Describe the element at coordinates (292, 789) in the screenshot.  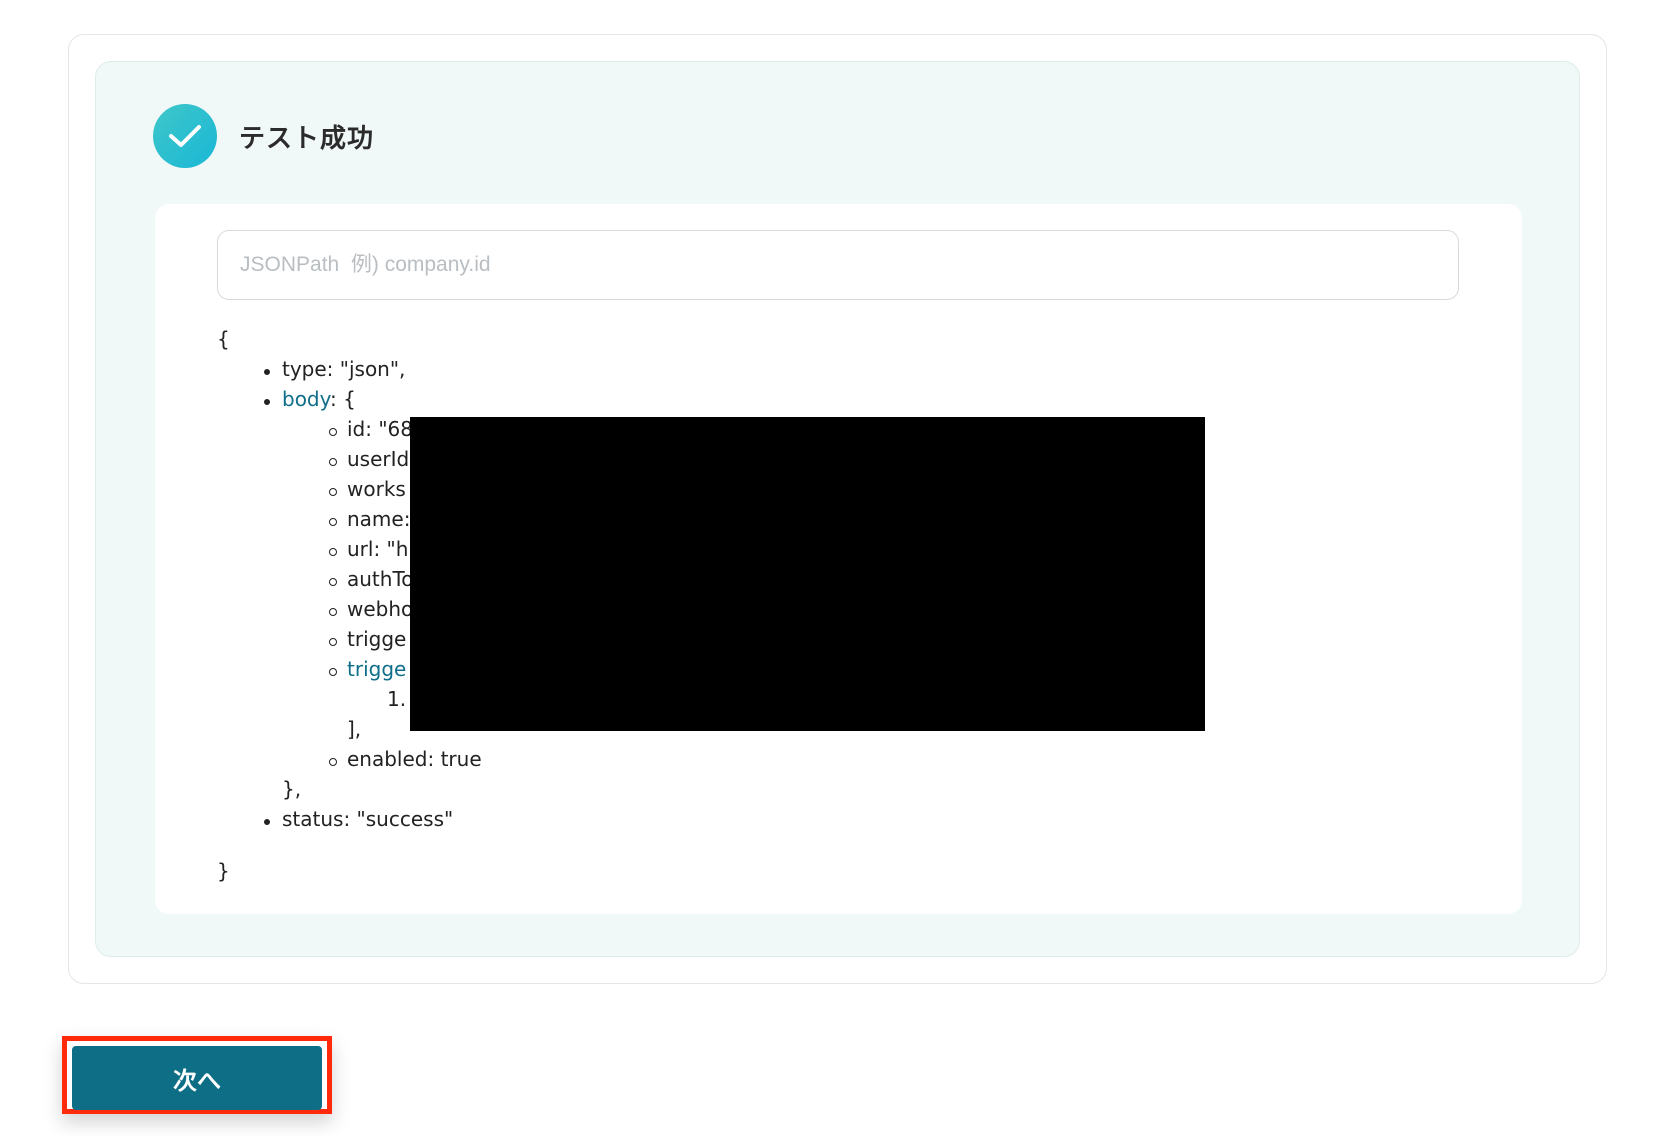
I see `json-body-close: },` at that location.